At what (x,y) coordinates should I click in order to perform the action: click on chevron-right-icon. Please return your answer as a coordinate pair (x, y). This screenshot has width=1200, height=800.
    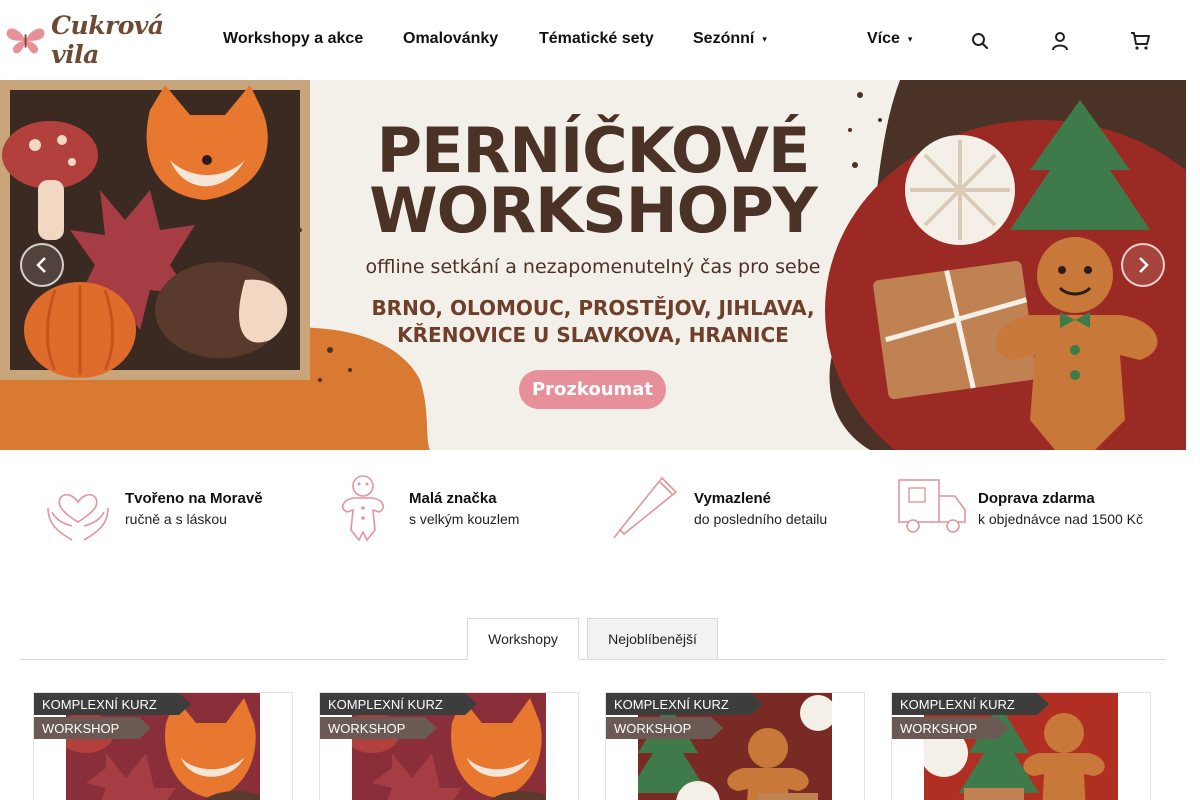
    Looking at the image, I should click on (1144, 265).